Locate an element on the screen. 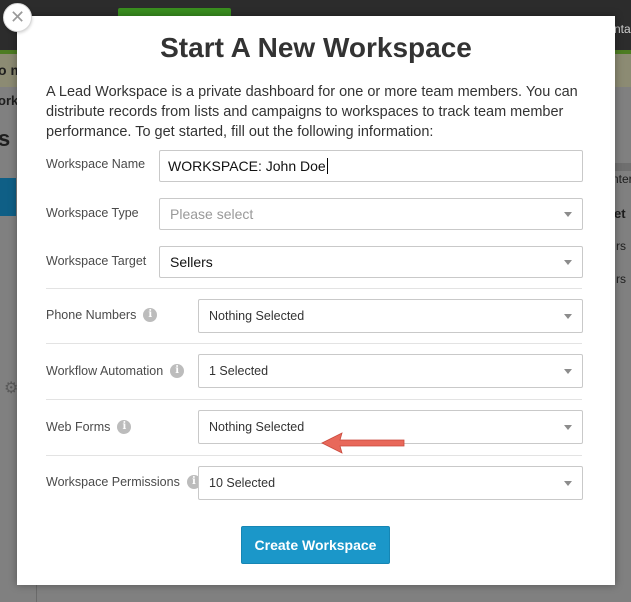  phone-numbers-select: Nothing Selected is located at coordinates (390, 316).